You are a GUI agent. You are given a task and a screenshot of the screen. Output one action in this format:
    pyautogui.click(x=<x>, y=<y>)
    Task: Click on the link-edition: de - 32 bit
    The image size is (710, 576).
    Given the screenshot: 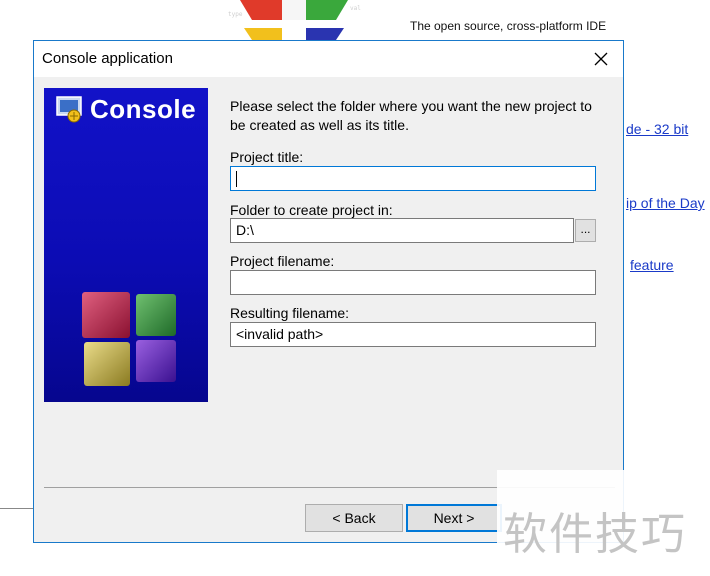 What is the action you would take?
    pyautogui.click(x=657, y=129)
    